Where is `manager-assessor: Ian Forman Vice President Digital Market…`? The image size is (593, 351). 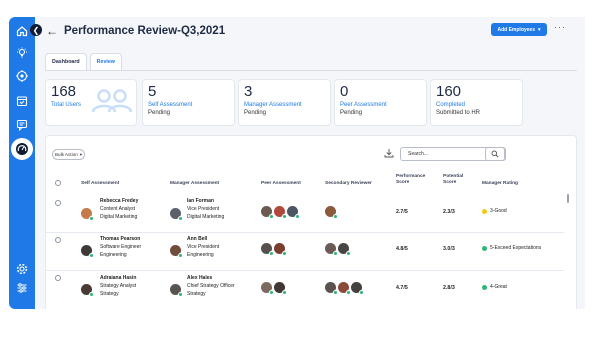 manager-assessor: Ian Forman Vice President Digital Market… is located at coordinates (205, 209).